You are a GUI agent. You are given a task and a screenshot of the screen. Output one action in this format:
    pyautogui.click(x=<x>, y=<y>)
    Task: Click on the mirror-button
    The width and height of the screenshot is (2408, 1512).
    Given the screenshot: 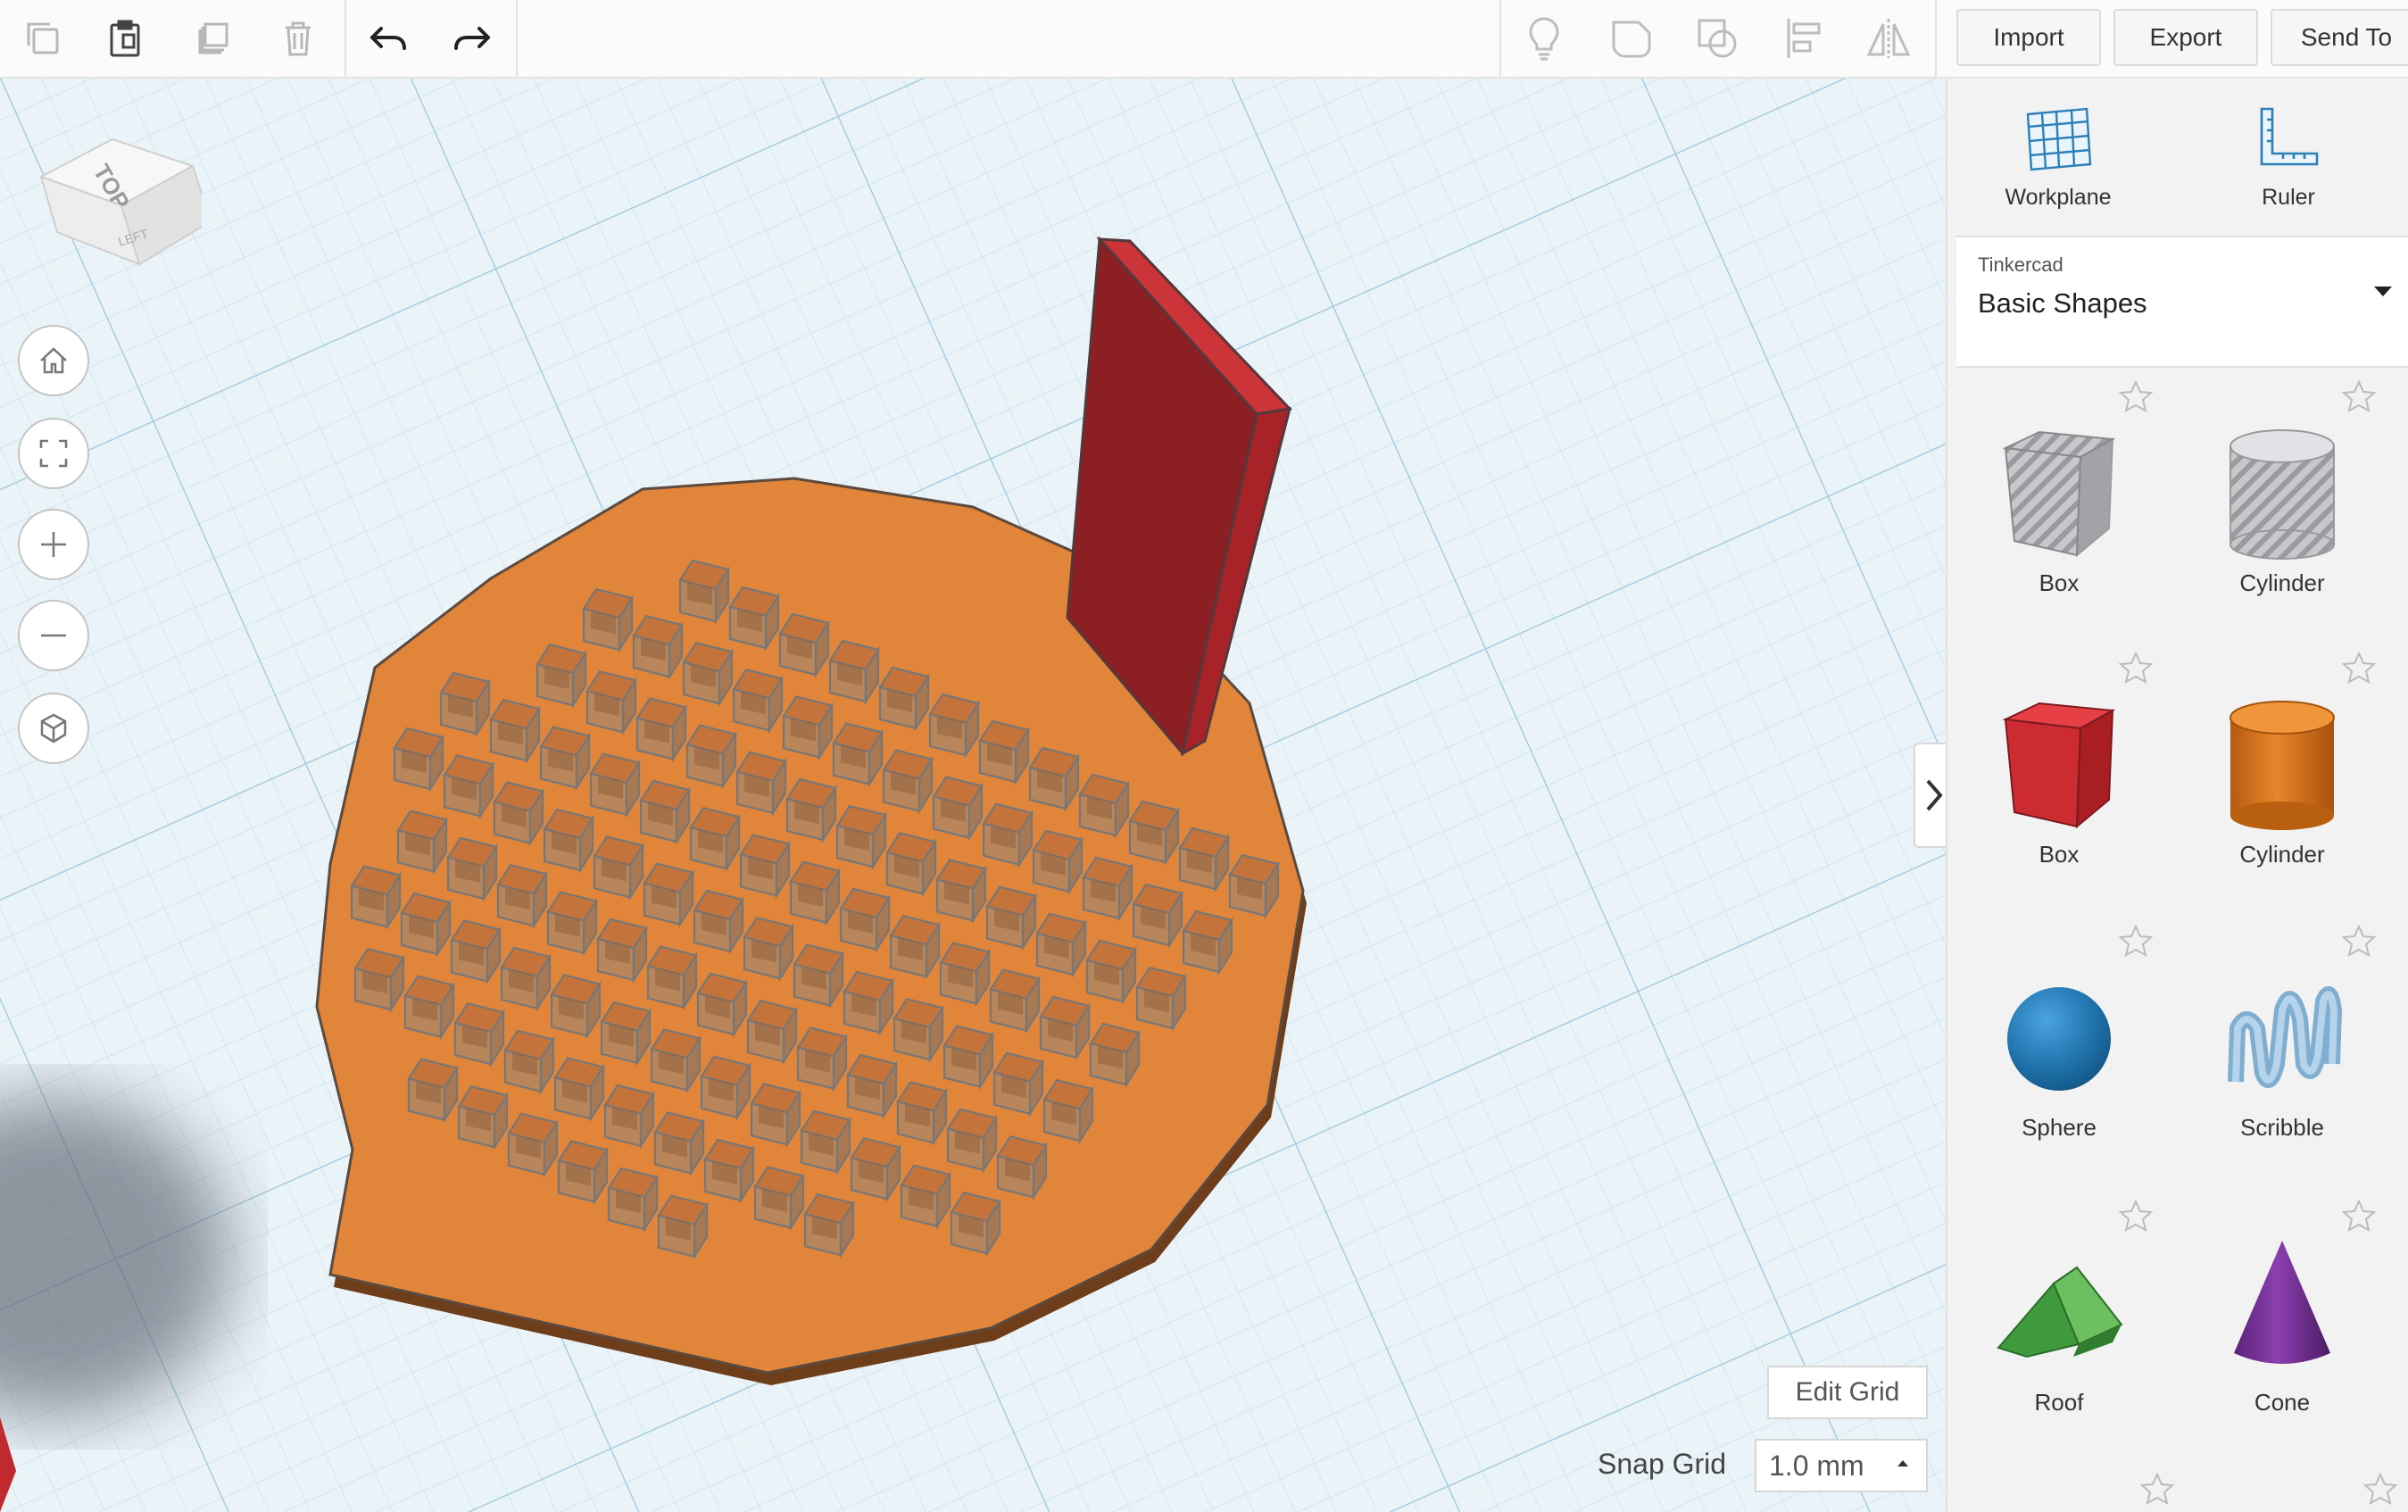 What is the action you would take?
    pyautogui.click(x=1889, y=38)
    